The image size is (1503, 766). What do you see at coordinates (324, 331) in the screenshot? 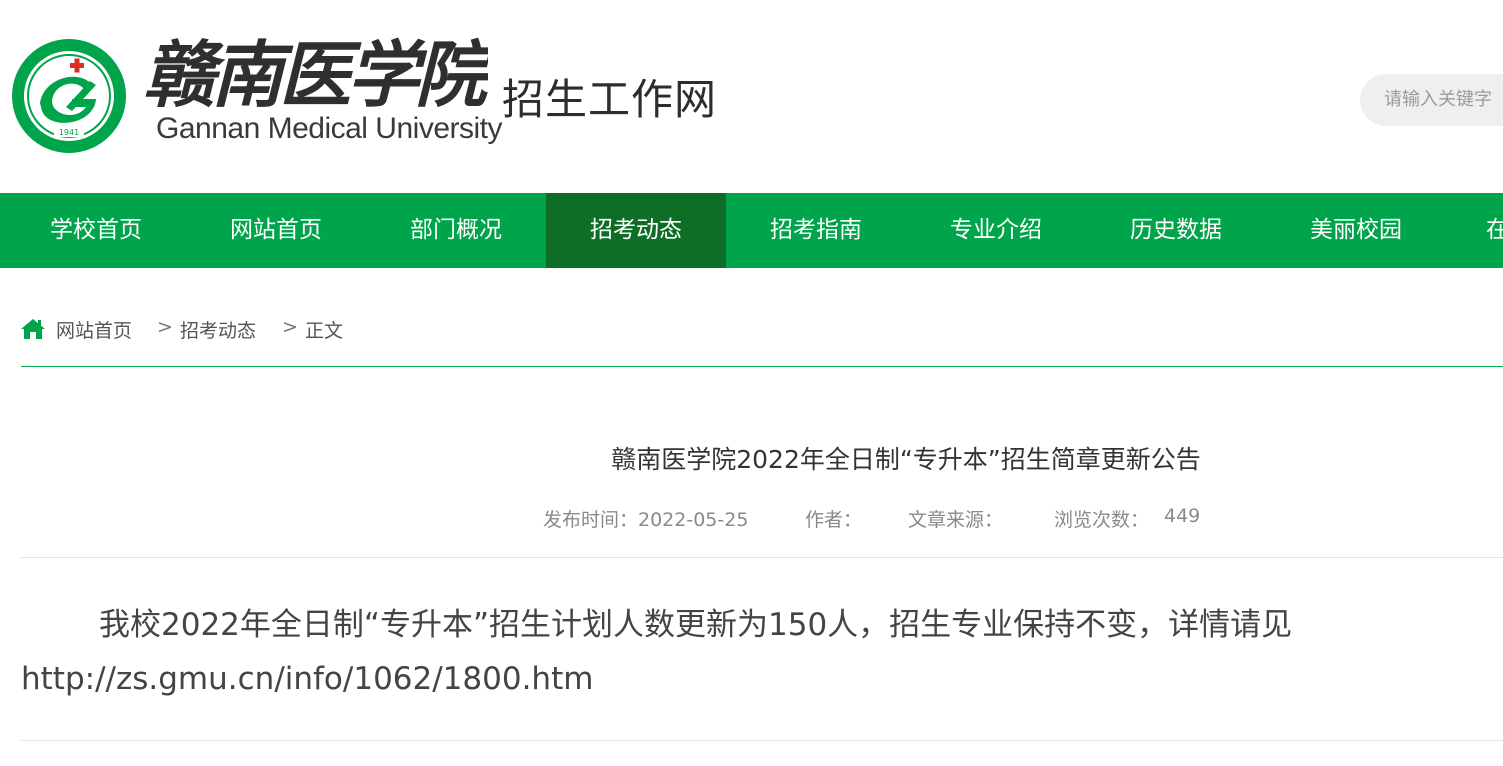
I see `breadcrumb-current: 正文` at bounding box center [324, 331].